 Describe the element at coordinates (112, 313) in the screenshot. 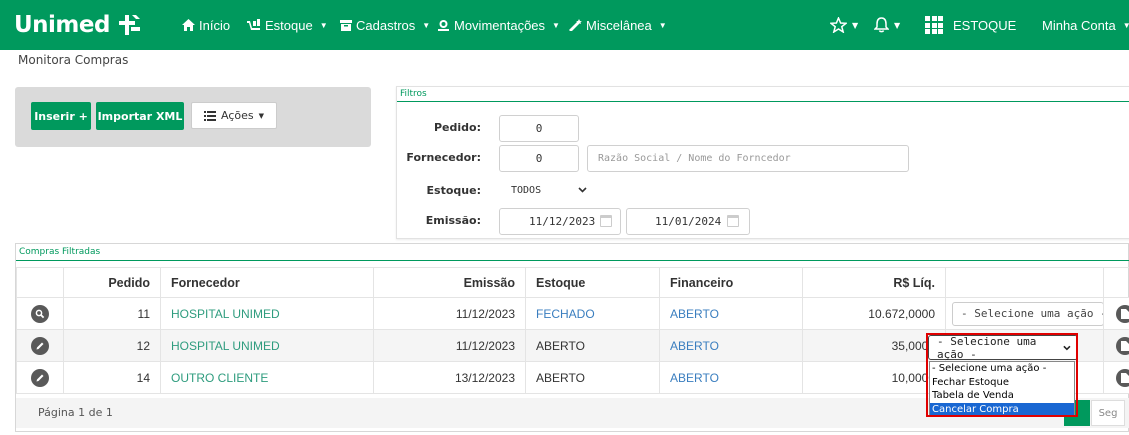

I see `cell-pedido: 11` at that location.